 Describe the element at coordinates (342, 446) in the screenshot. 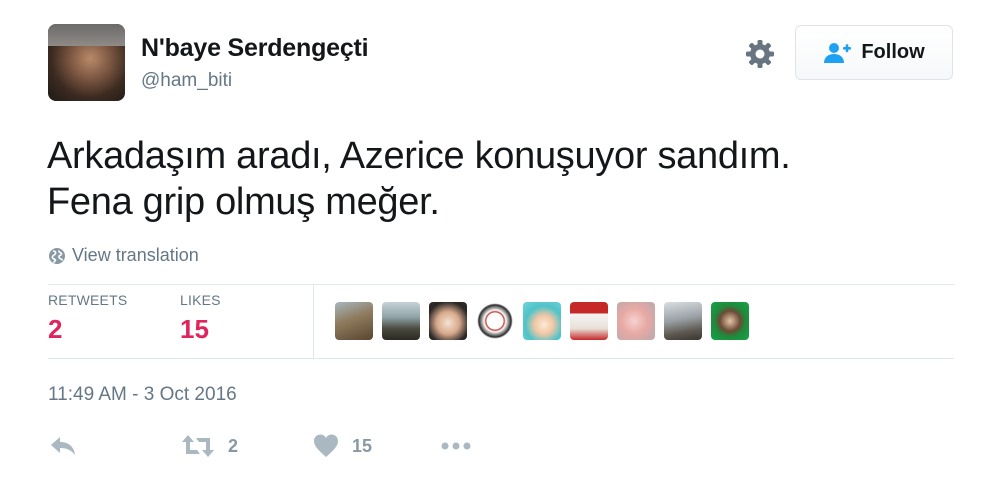

I see `like-button: 15` at that location.